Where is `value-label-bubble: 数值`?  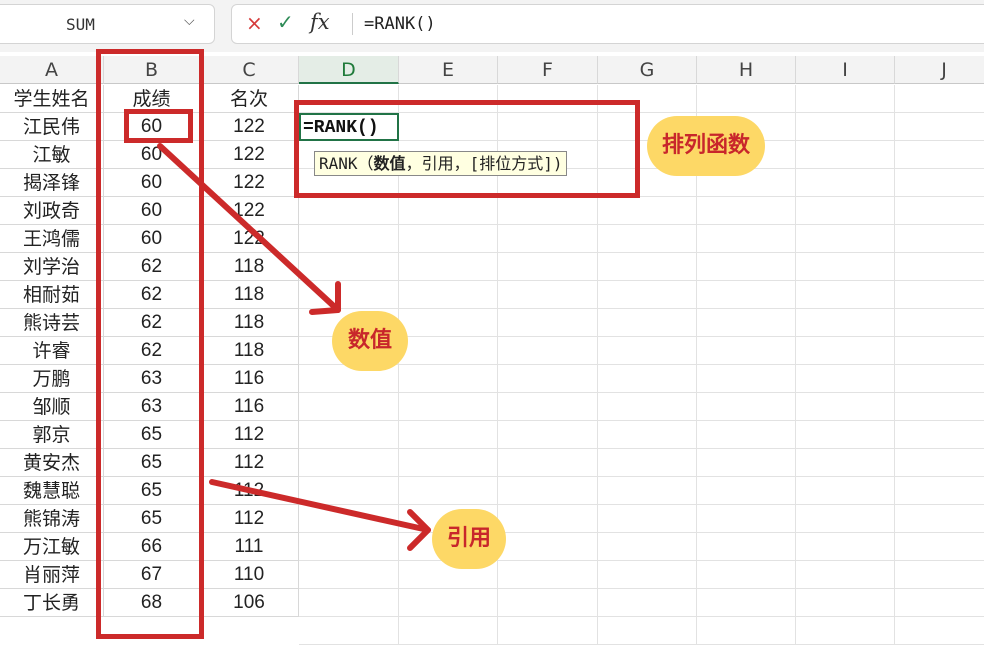 value-label-bubble: 数值 is located at coordinates (370, 341).